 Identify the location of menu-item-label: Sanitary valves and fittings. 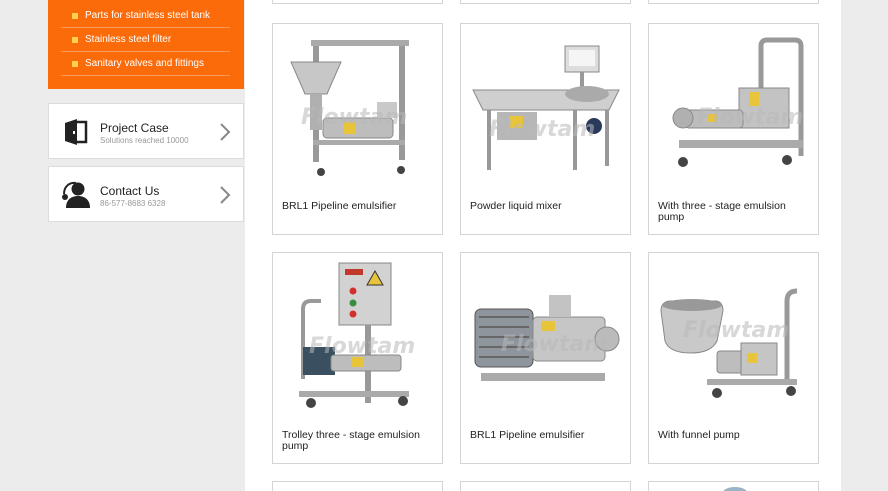
(144, 63).